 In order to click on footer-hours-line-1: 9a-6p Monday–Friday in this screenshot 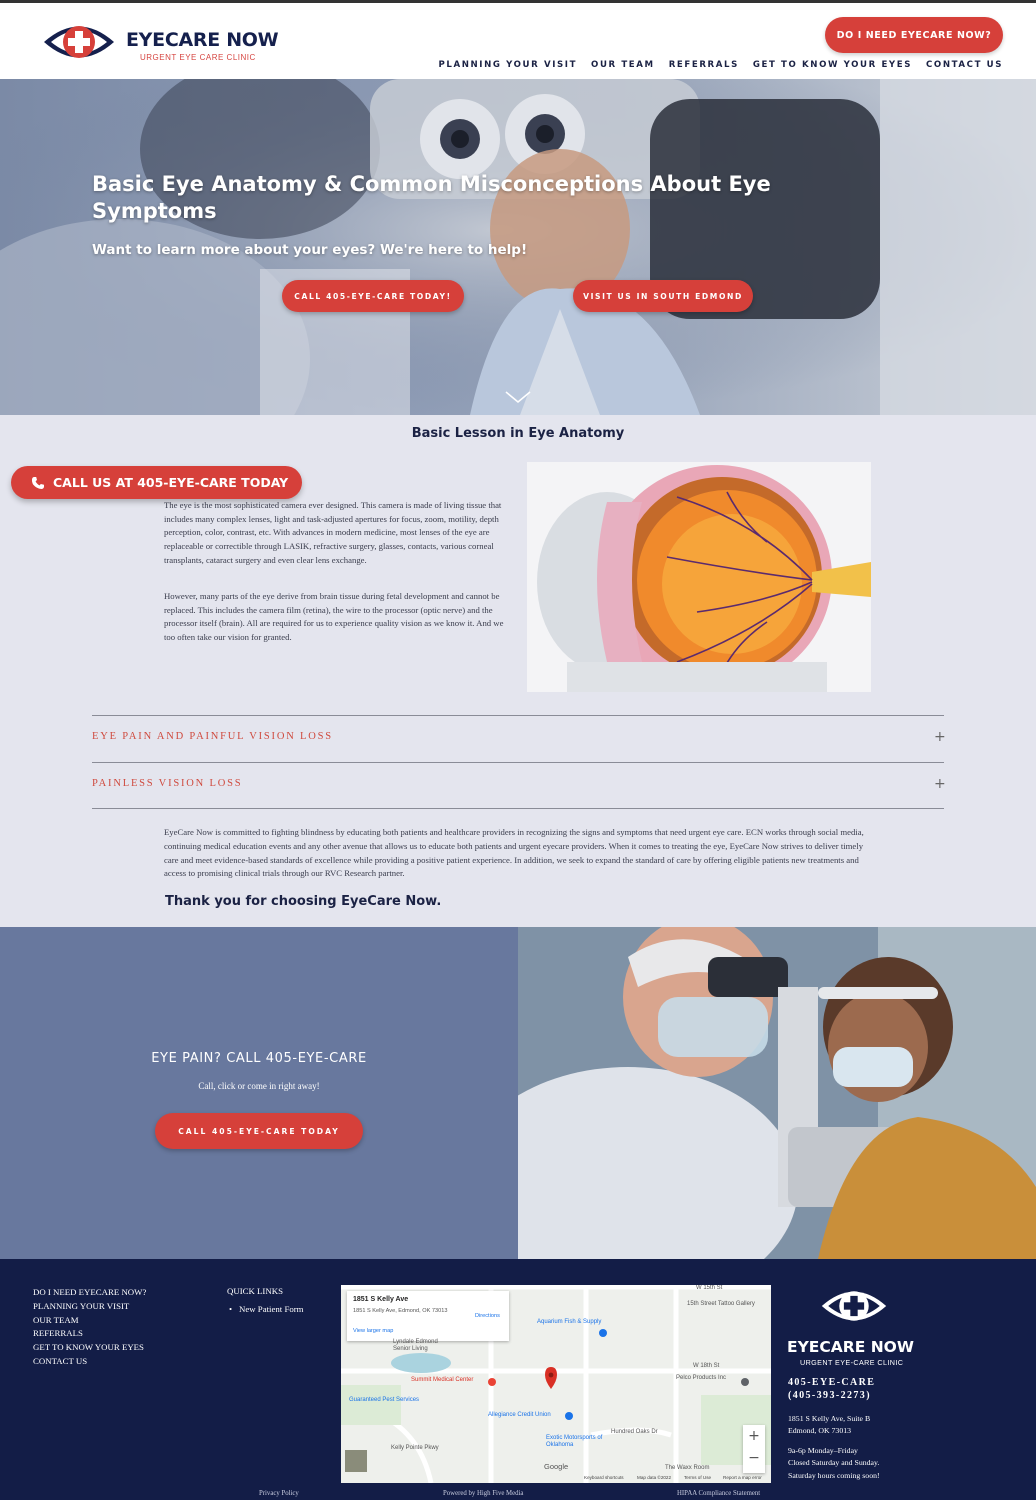, I will do `click(823, 1450)`.